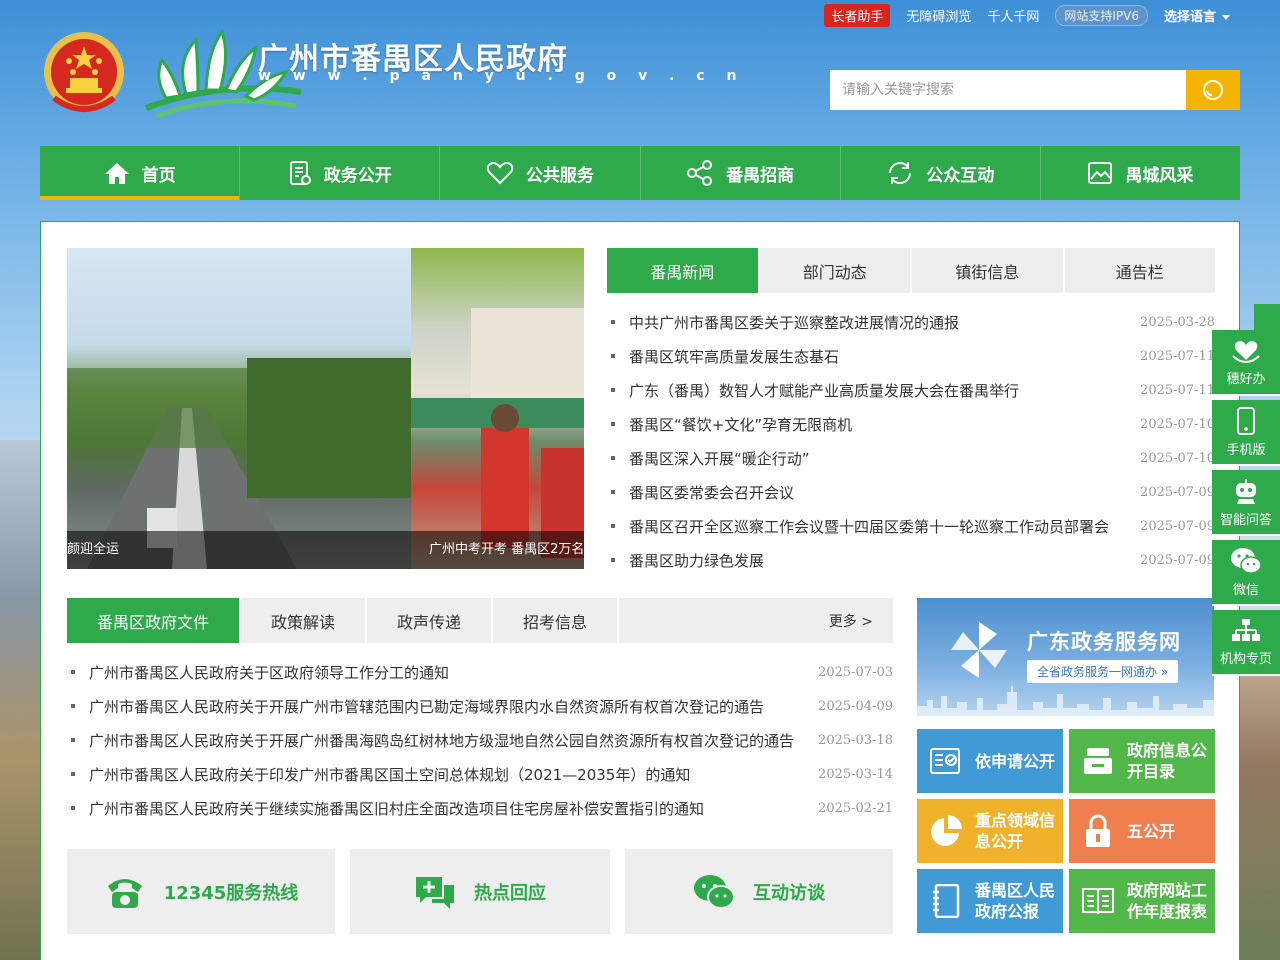 The height and width of the screenshot is (960, 1280). What do you see at coordinates (1246, 573) in the screenshot?
I see `sidebar-item-wechat: 微信` at bounding box center [1246, 573].